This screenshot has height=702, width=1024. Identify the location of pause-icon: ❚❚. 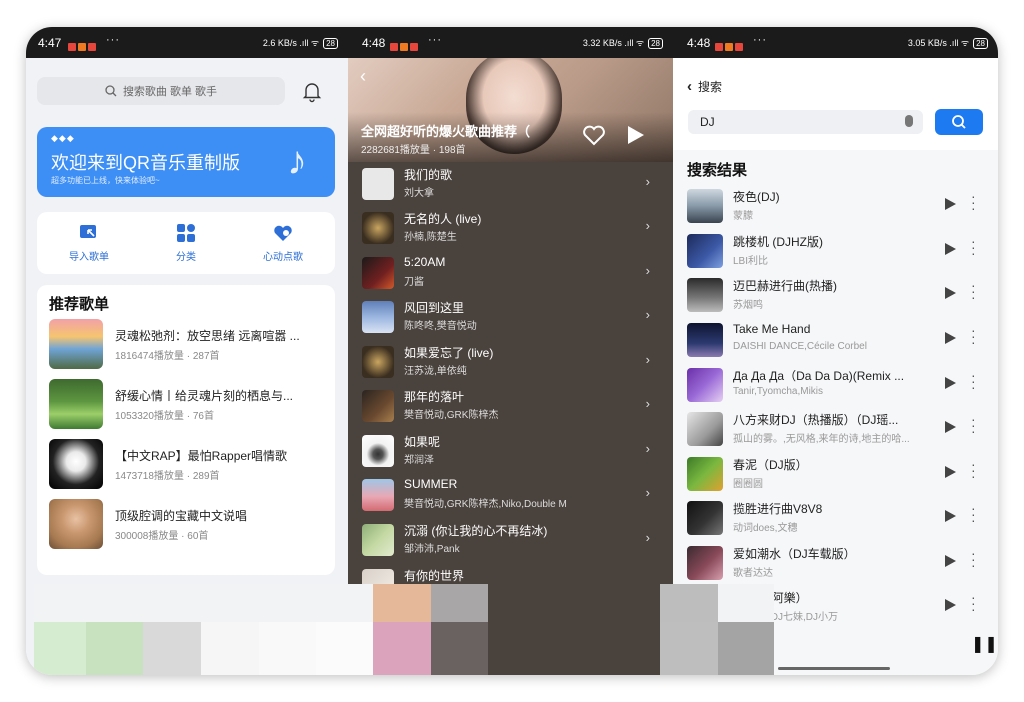
(984, 644).